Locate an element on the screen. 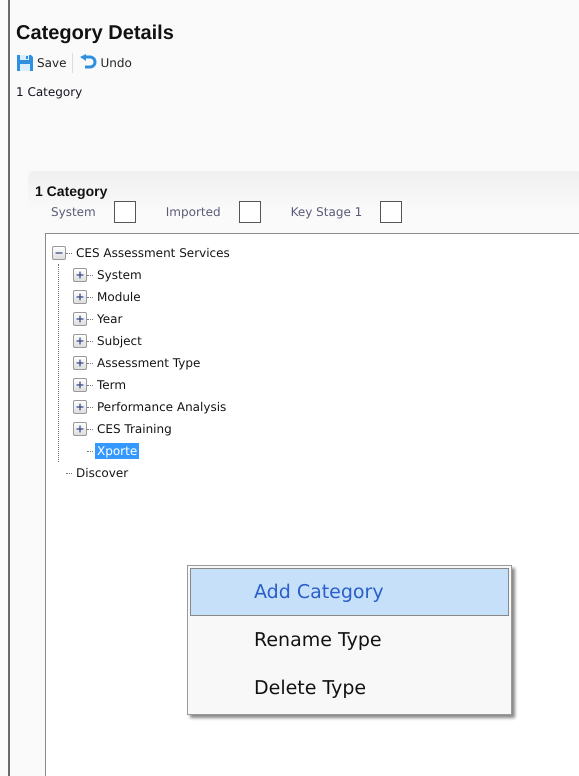  tree-item: Performance Analysis is located at coordinates (161, 407).